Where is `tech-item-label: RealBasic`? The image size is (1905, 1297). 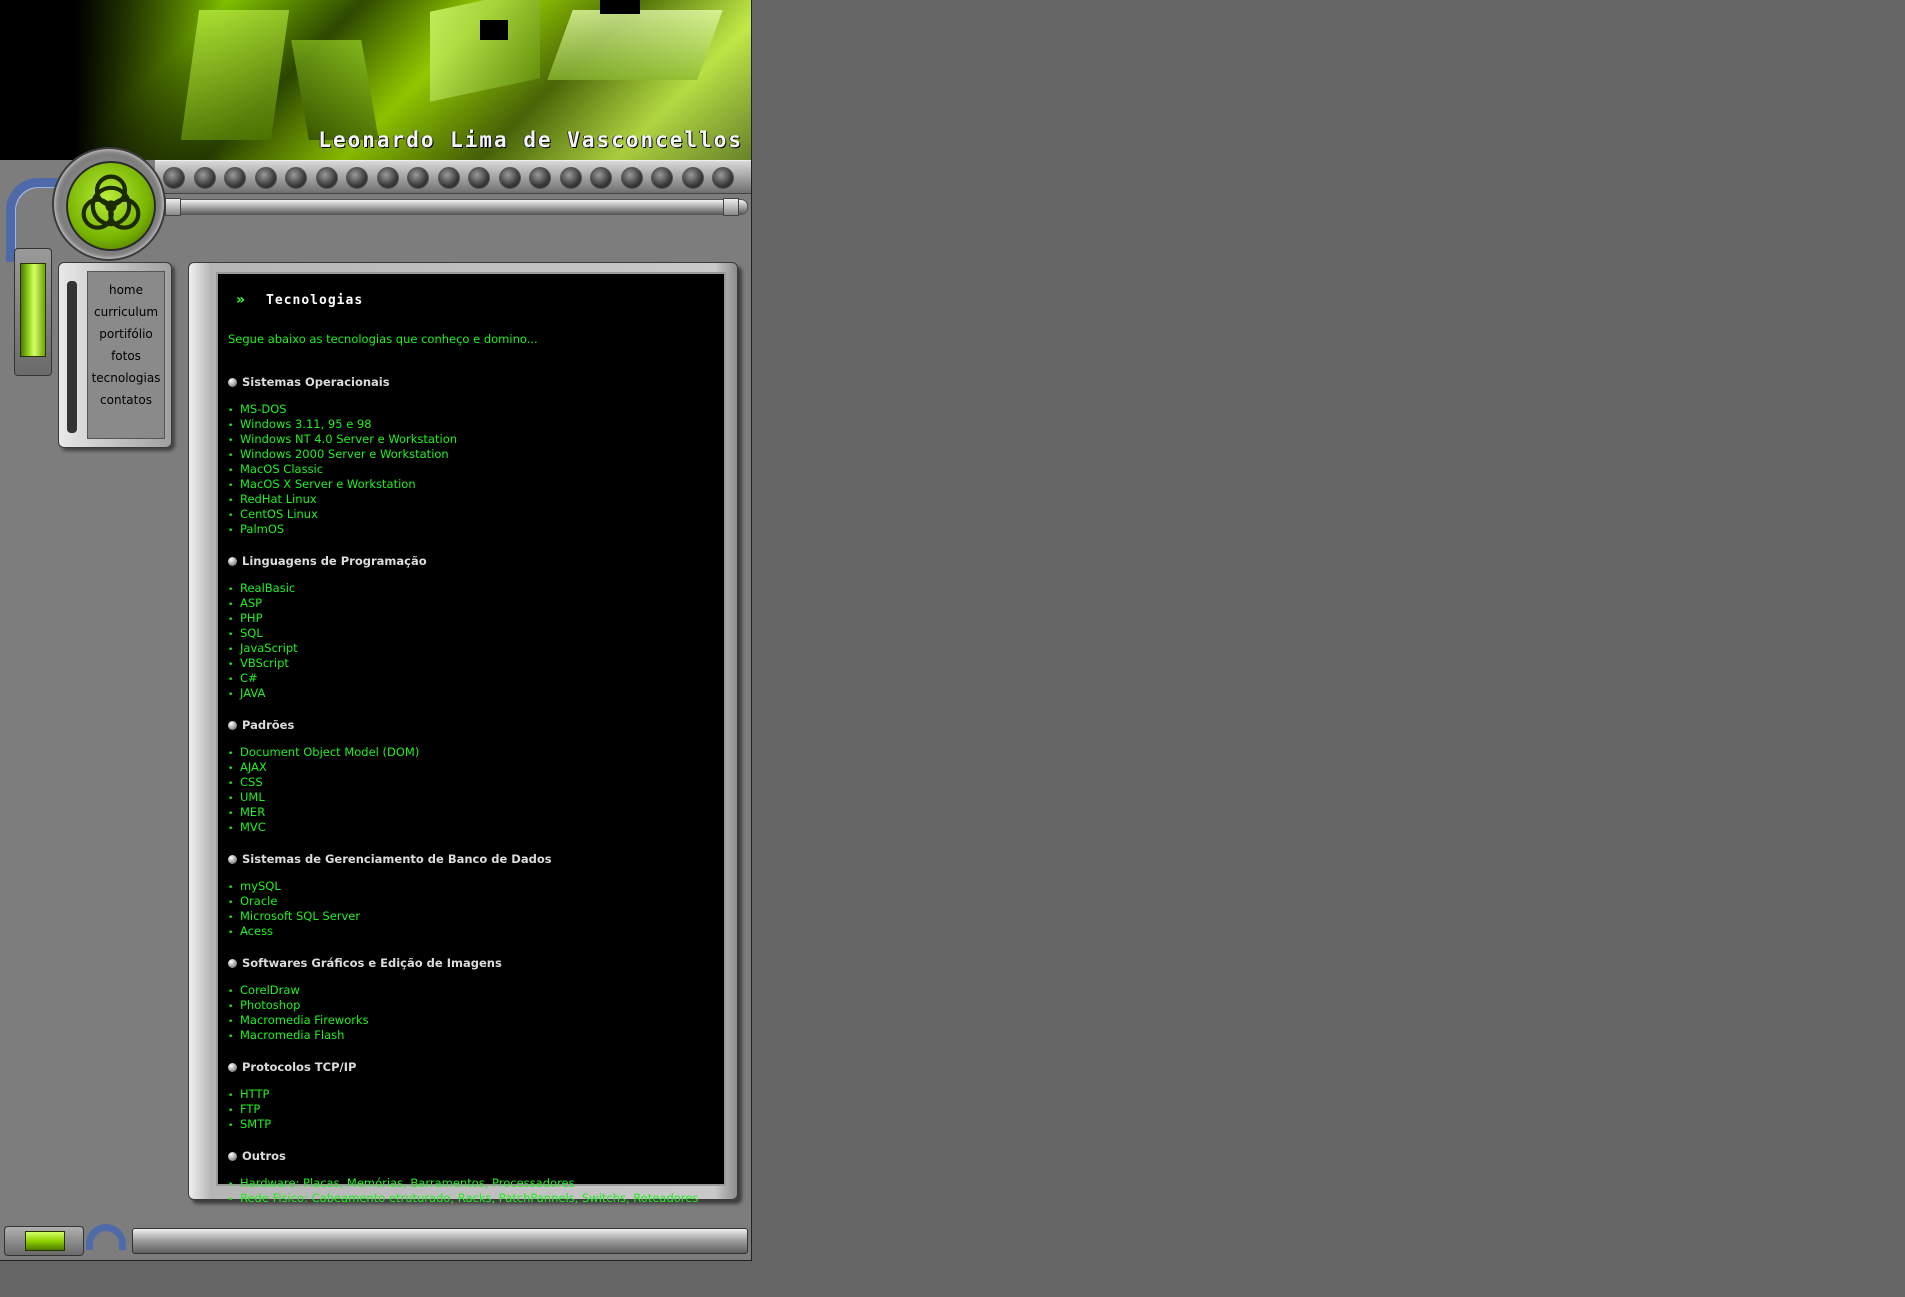
tech-item-label: RealBasic is located at coordinates (268, 588).